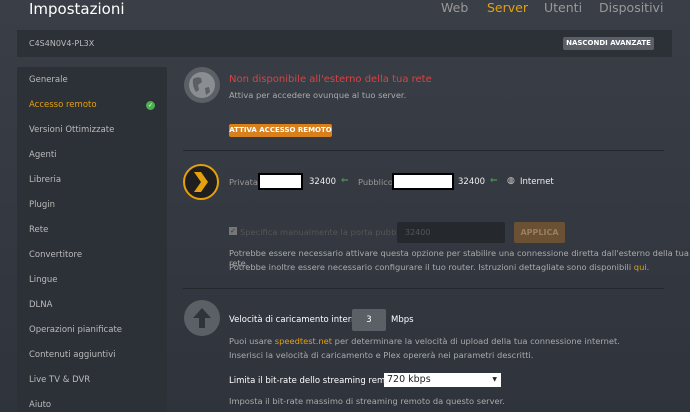 The image size is (690, 412). What do you see at coordinates (48, 80) in the screenshot?
I see `sidebar-item-generale: Generale` at bounding box center [48, 80].